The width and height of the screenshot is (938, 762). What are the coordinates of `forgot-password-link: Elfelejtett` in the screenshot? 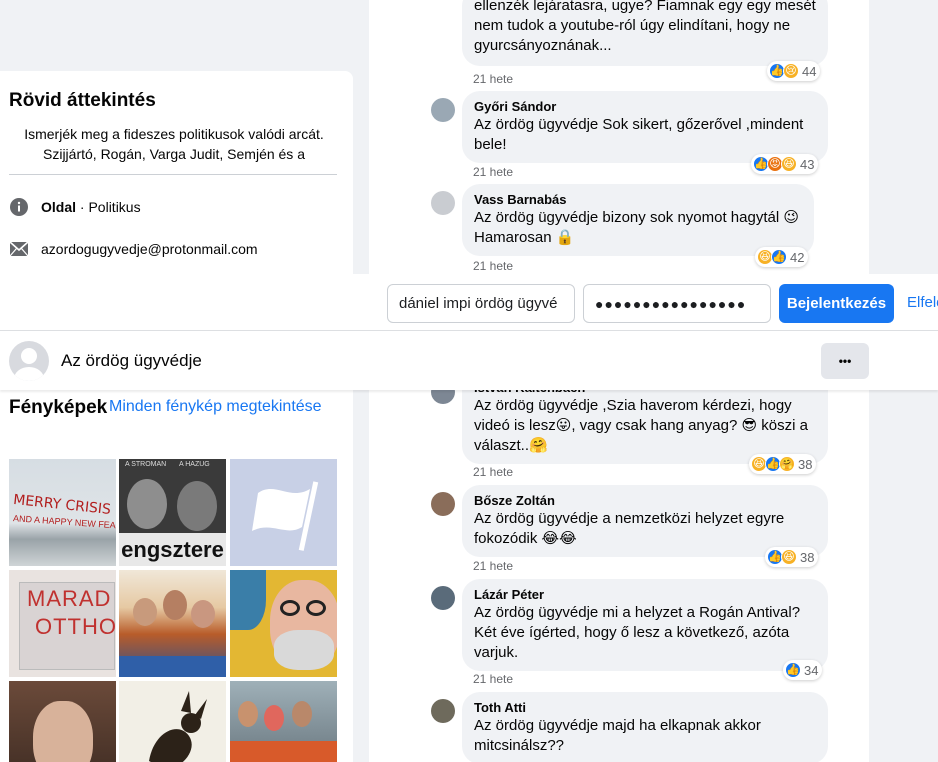 It's located at (922, 302).